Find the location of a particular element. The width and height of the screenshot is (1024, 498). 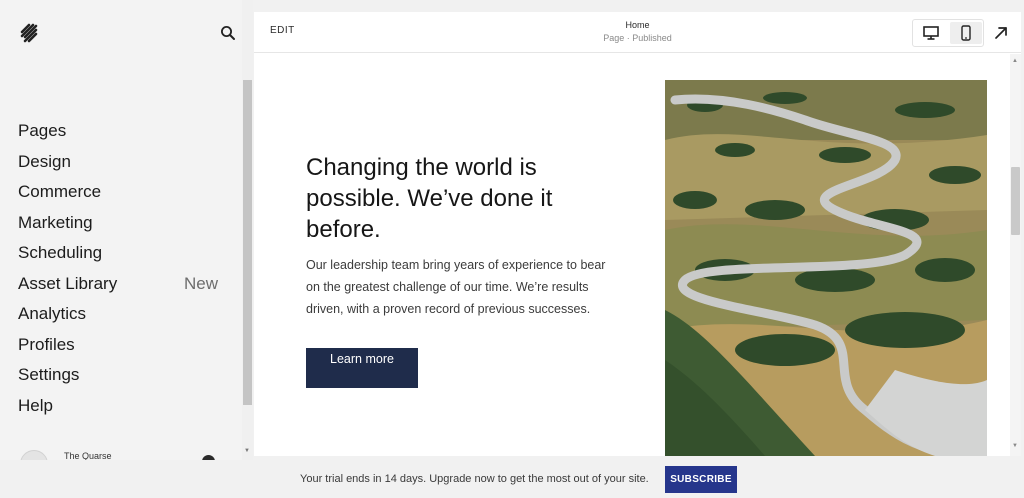

subscribe-button: SUBSCRIBE is located at coordinates (701, 479).